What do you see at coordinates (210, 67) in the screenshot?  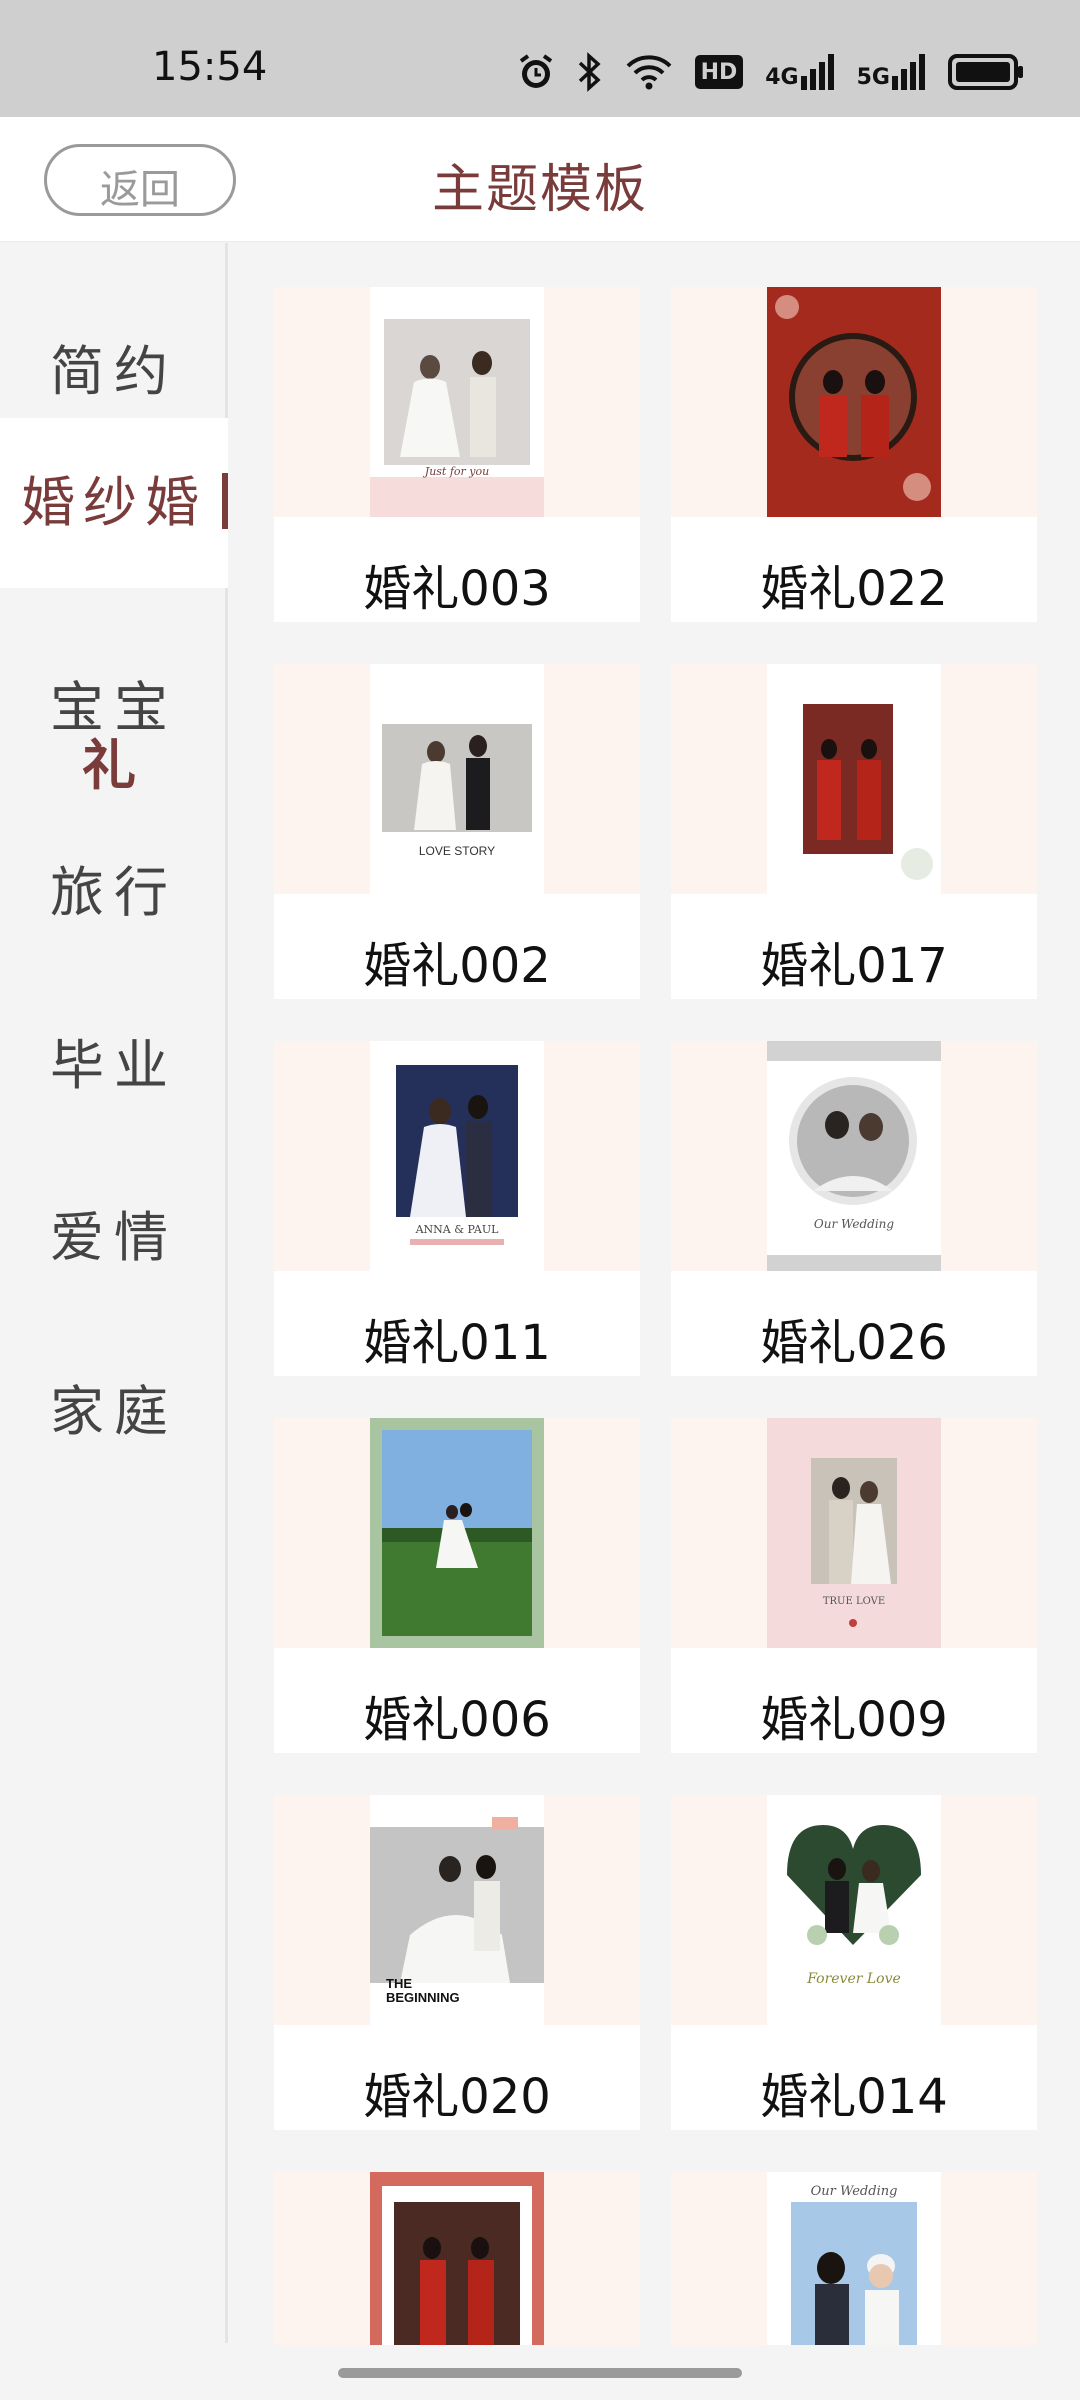 I see `status-time: 15:54` at bounding box center [210, 67].